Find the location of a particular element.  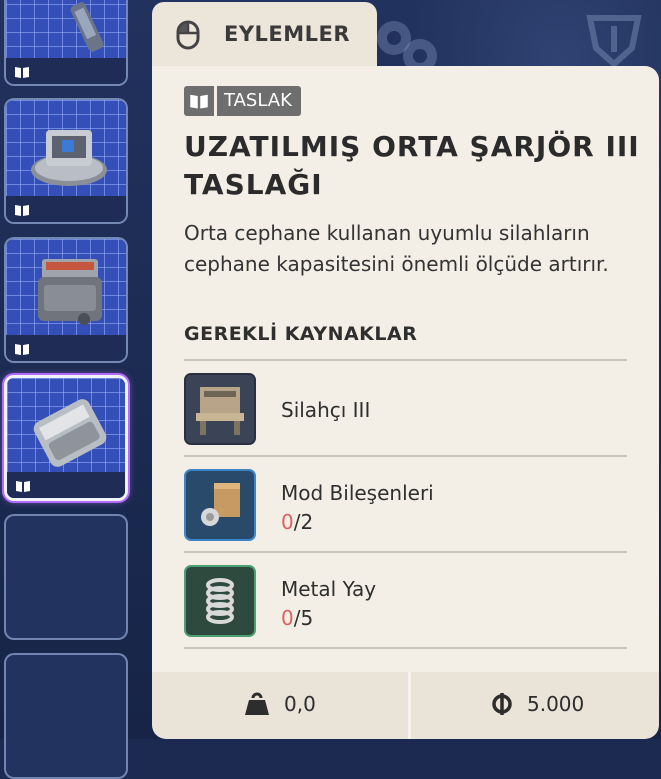

requirement-name: Mod Bileşenleri is located at coordinates (357, 493).